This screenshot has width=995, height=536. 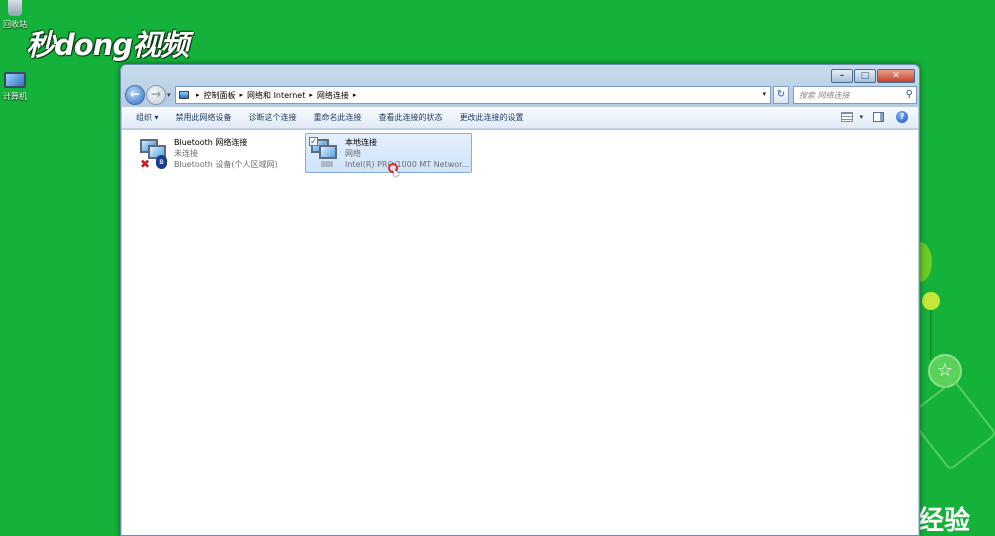 What do you see at coordinates (273, 117) in the screenshot?
I see `diagnose-connection-button: 诊断这个连接` at bounding box center [273, 117].